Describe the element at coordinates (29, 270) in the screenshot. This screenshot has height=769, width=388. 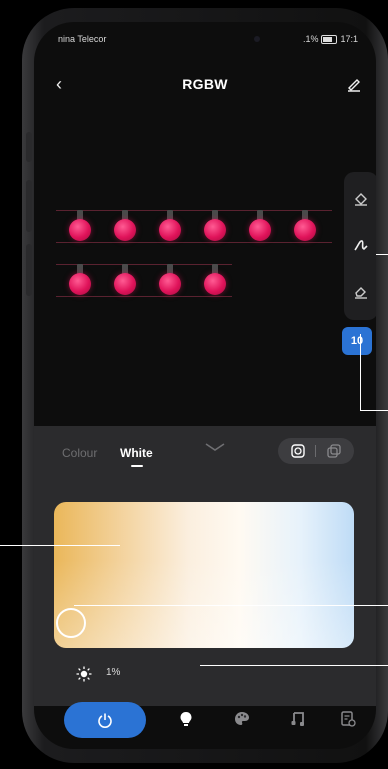
I see `volume-down-button` at that location.